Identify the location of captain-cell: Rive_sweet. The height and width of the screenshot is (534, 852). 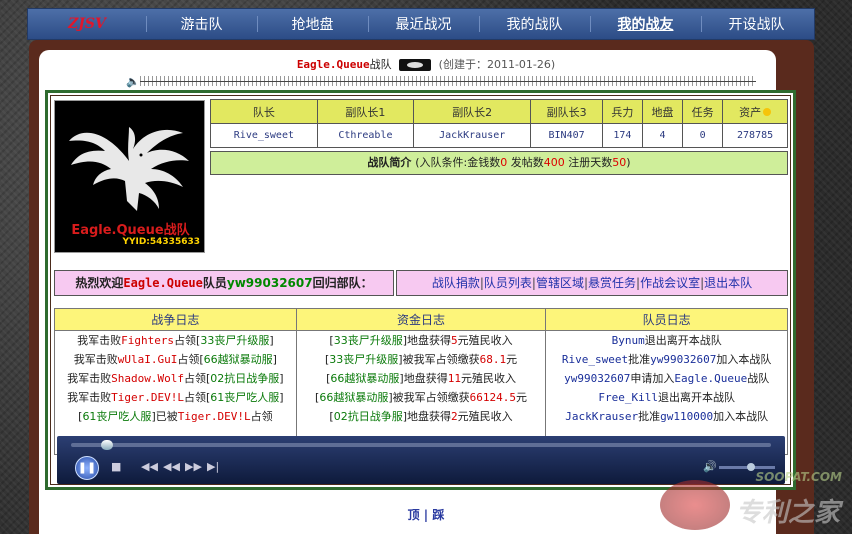
(264, 135).